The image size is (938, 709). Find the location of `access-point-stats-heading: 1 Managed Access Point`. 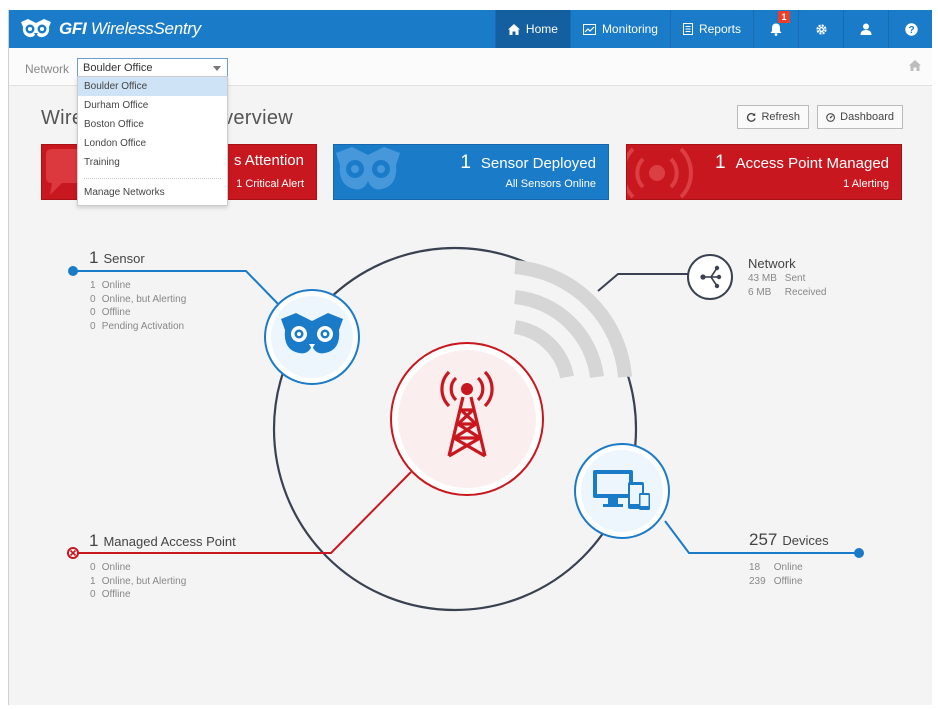

access-point-stats-heading: 1 Managed Access Point is located at coordinates (162, 541).